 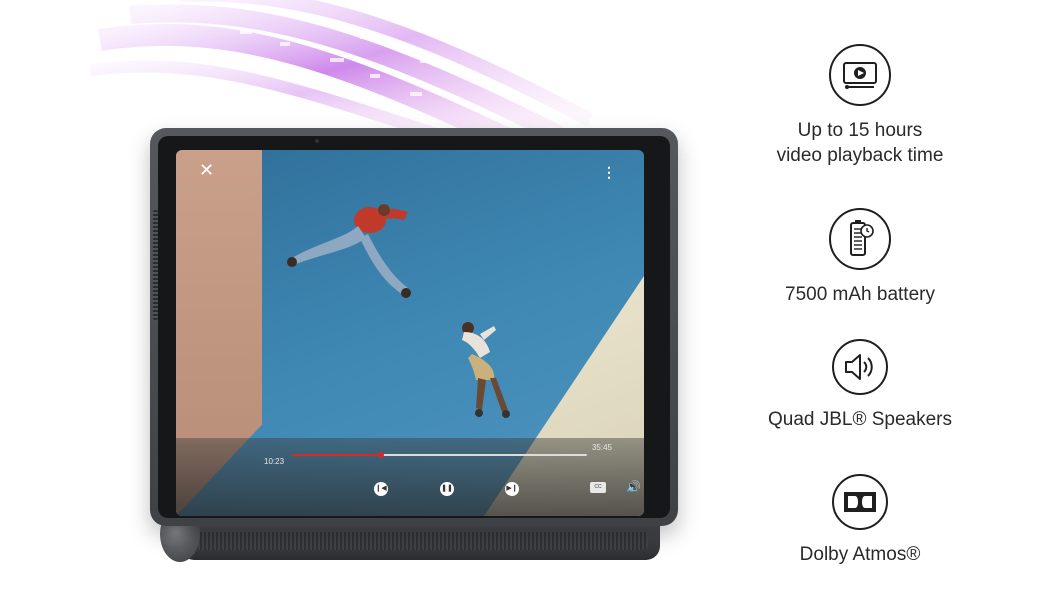 I want to click on skip-forward-icon: ▶❙, so click(x=512, y=488).